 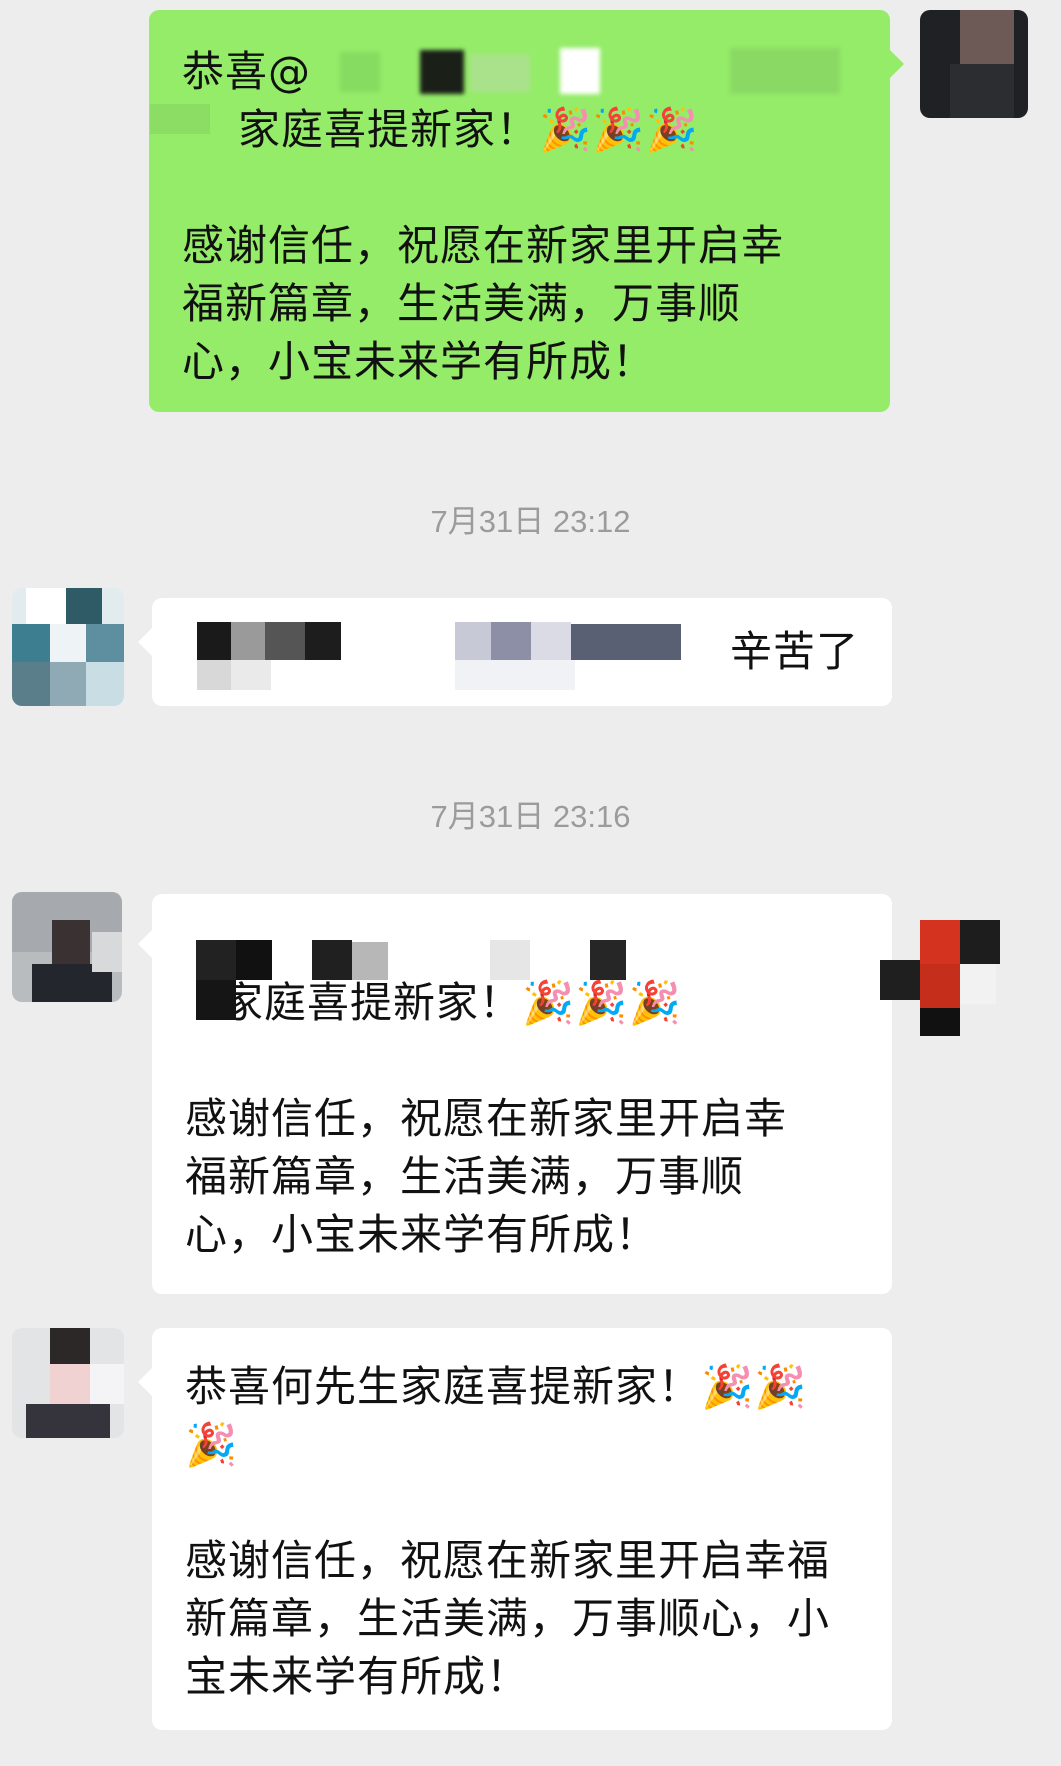 I want to click on message-line: 🎉, so click(x=212, y=1444).